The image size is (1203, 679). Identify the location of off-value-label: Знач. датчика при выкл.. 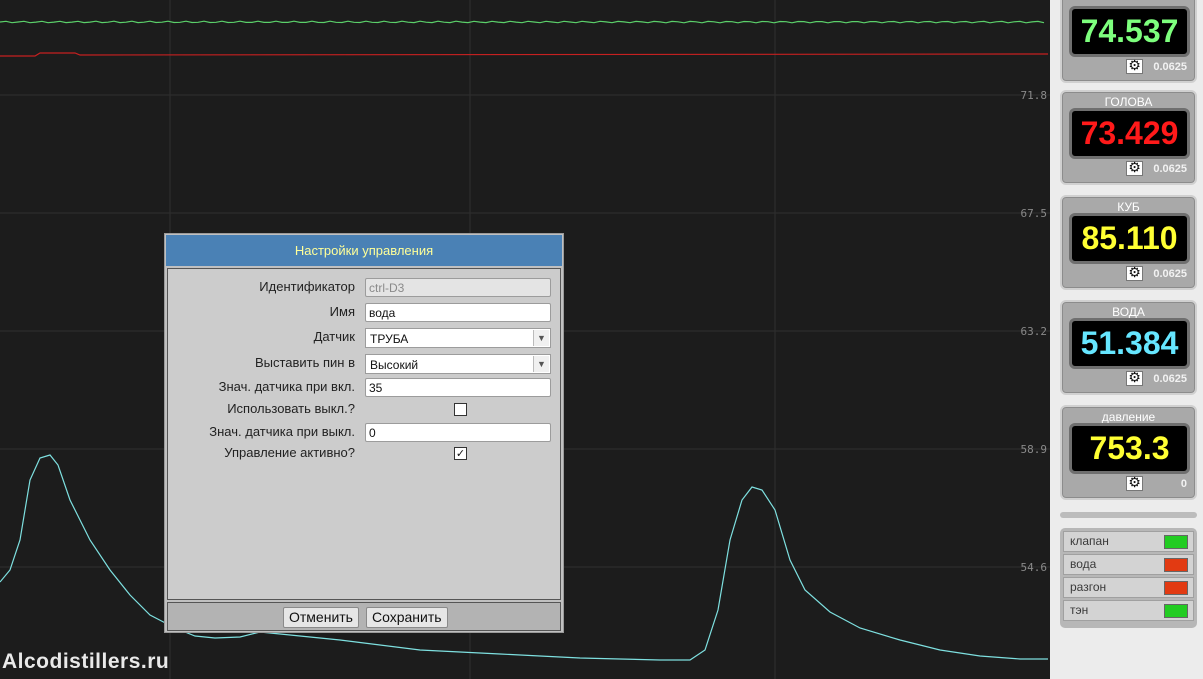
(282, 431).